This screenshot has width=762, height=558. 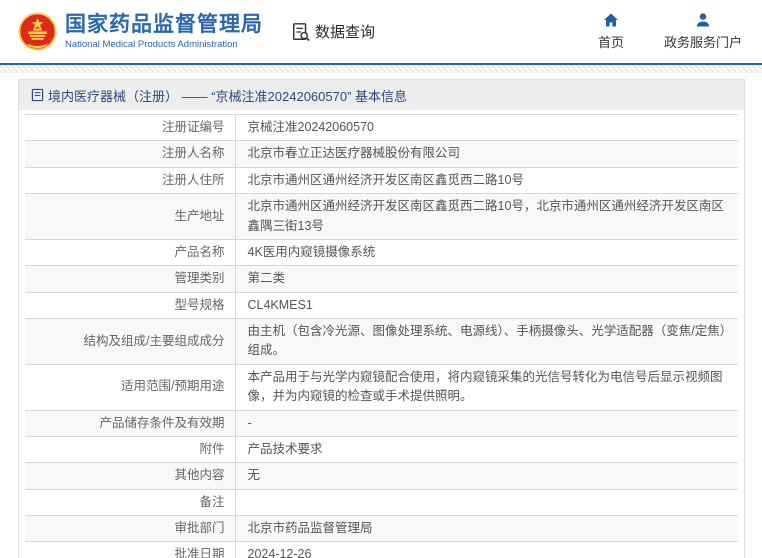 I want to click on row-value: 京械注准20242060570, so click(x=486, y=128).